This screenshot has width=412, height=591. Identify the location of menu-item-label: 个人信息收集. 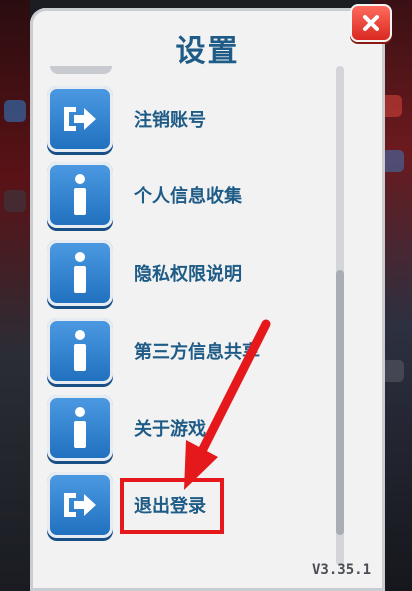
(188, 196).